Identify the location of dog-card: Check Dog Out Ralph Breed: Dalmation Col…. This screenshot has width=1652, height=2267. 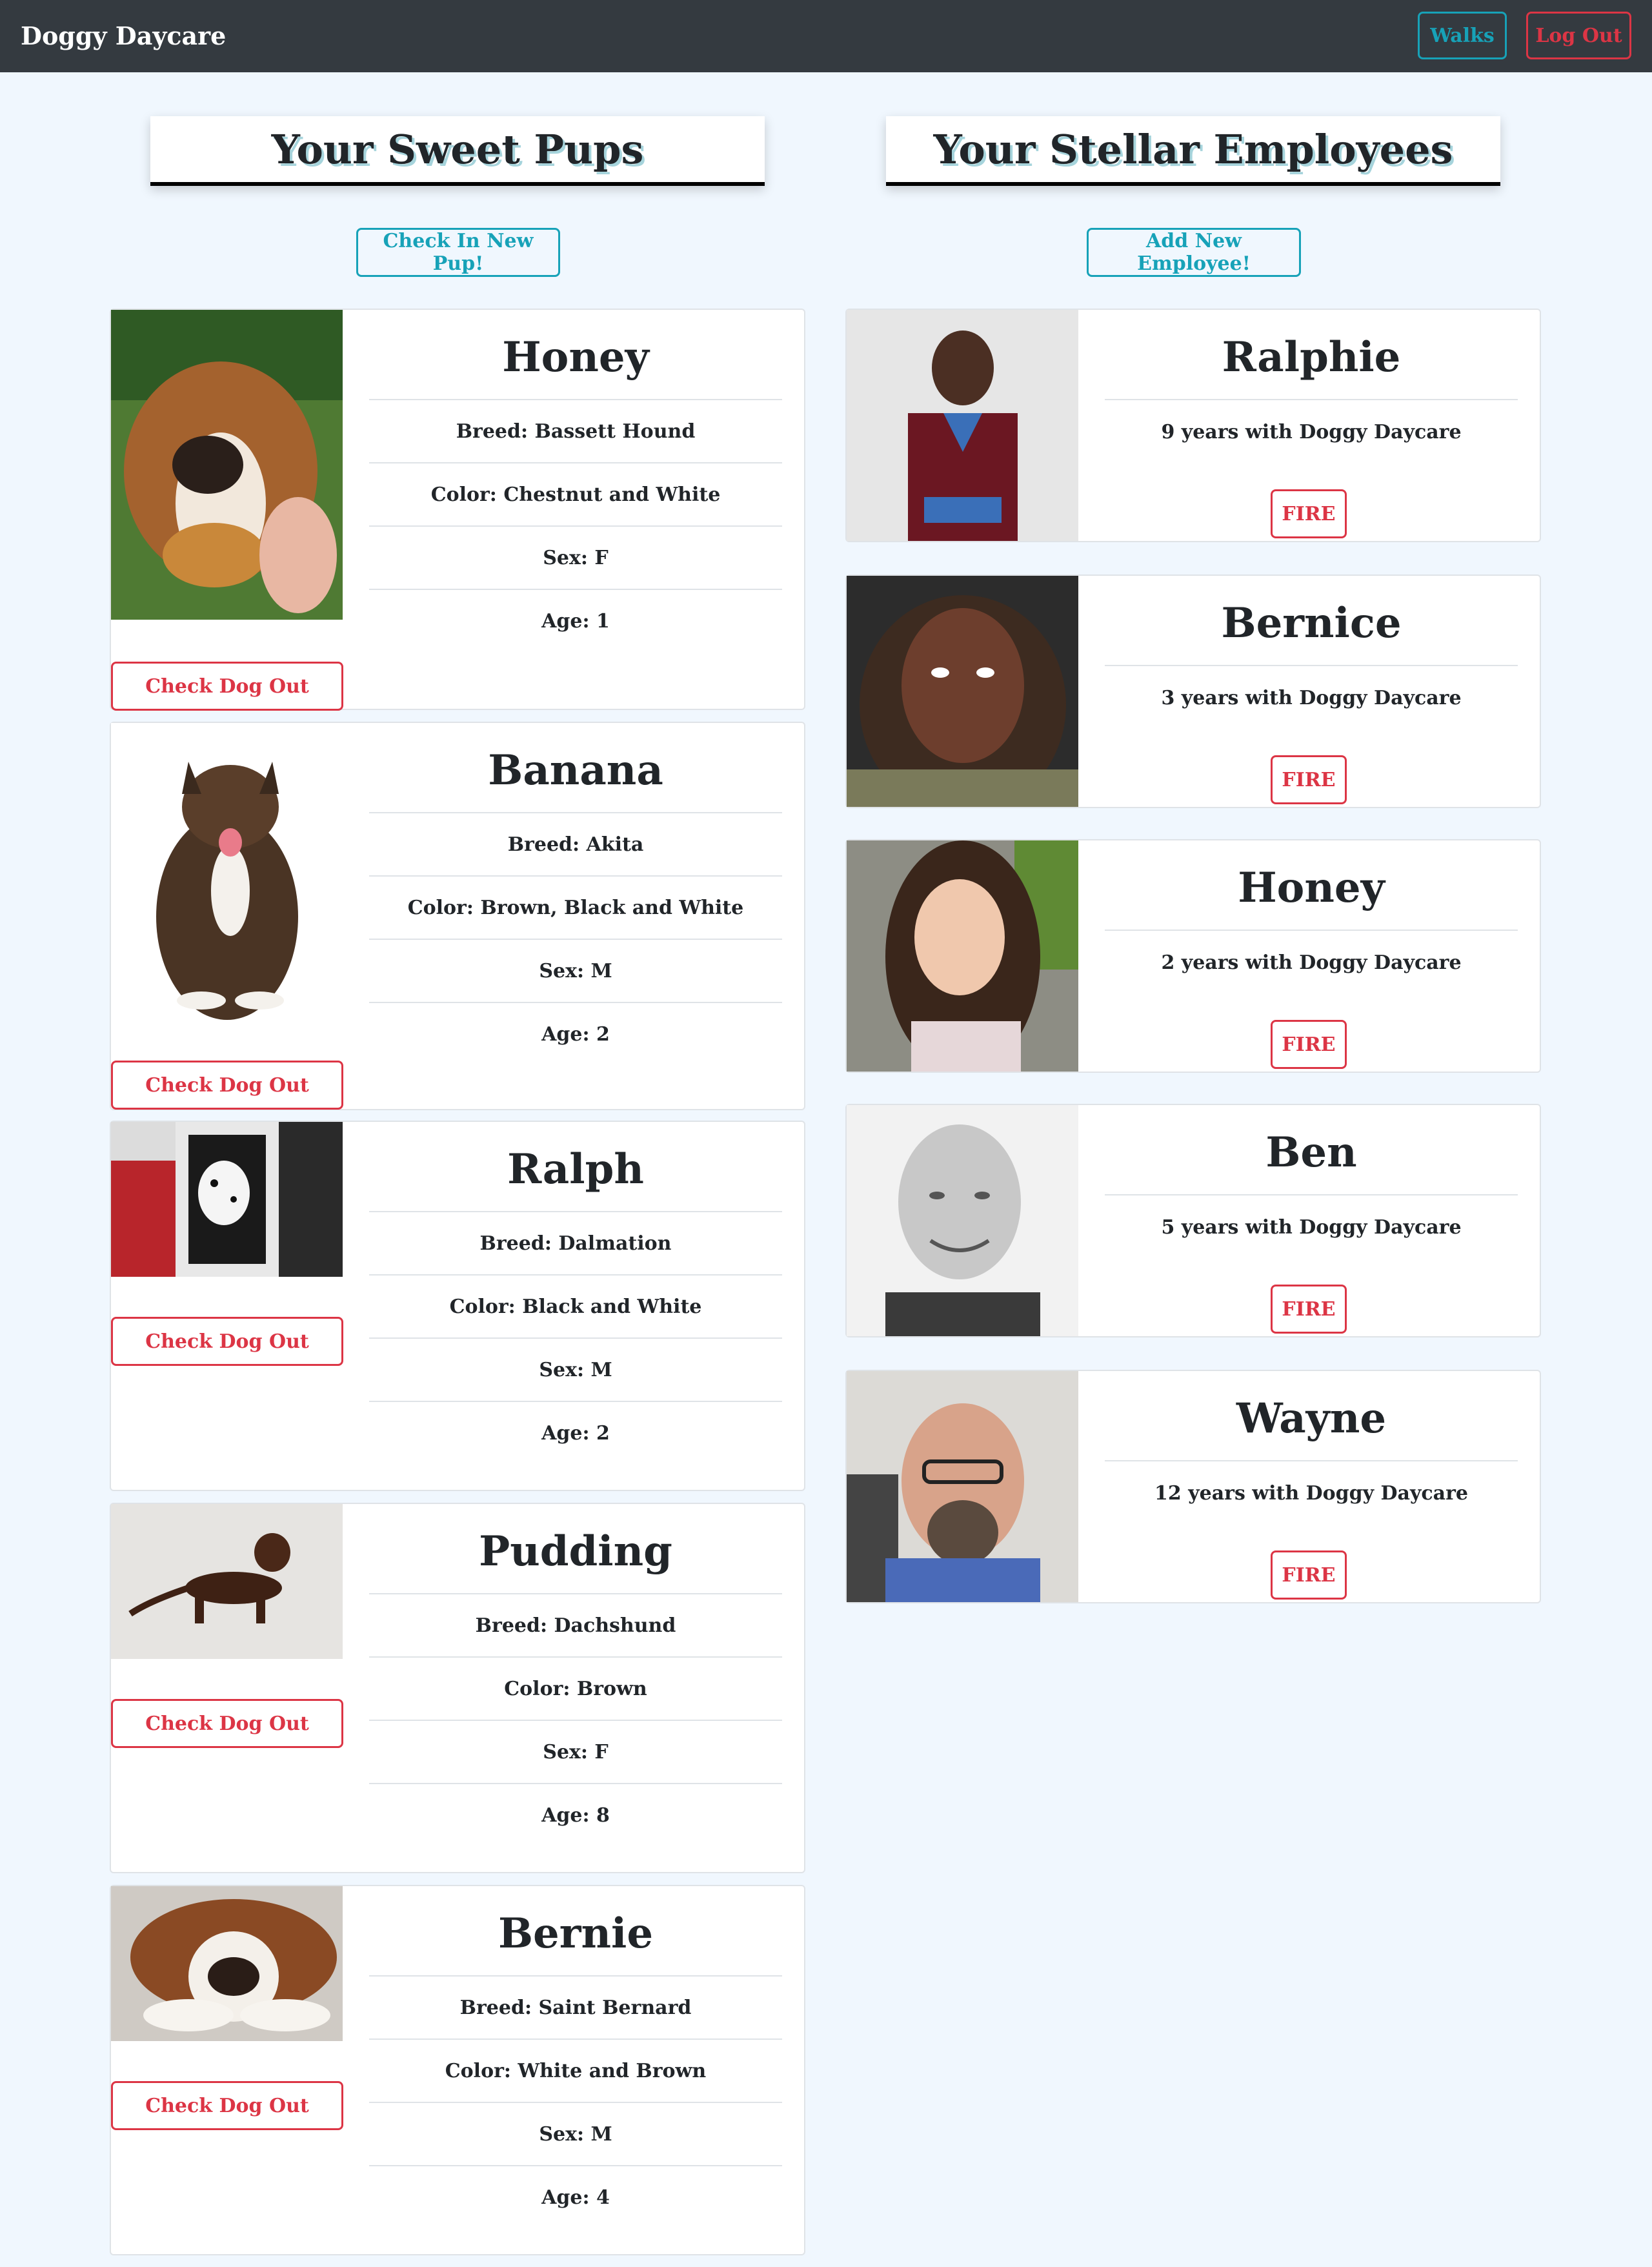
(457, 1306).